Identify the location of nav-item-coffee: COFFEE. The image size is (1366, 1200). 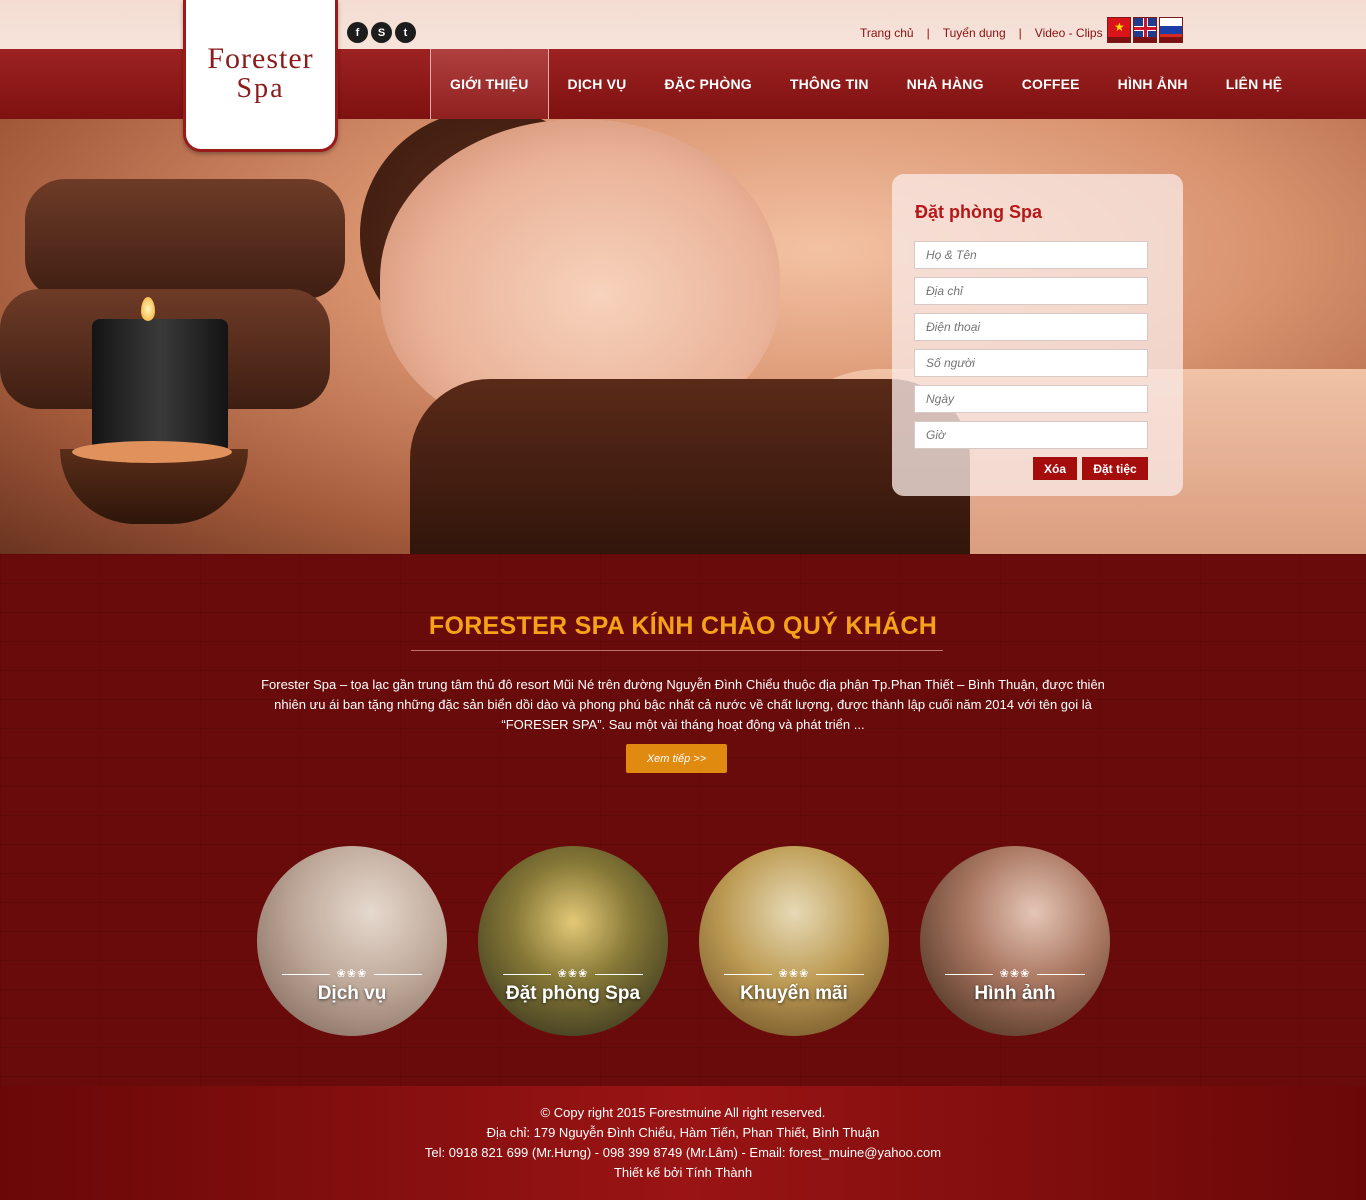
(1051, 84).